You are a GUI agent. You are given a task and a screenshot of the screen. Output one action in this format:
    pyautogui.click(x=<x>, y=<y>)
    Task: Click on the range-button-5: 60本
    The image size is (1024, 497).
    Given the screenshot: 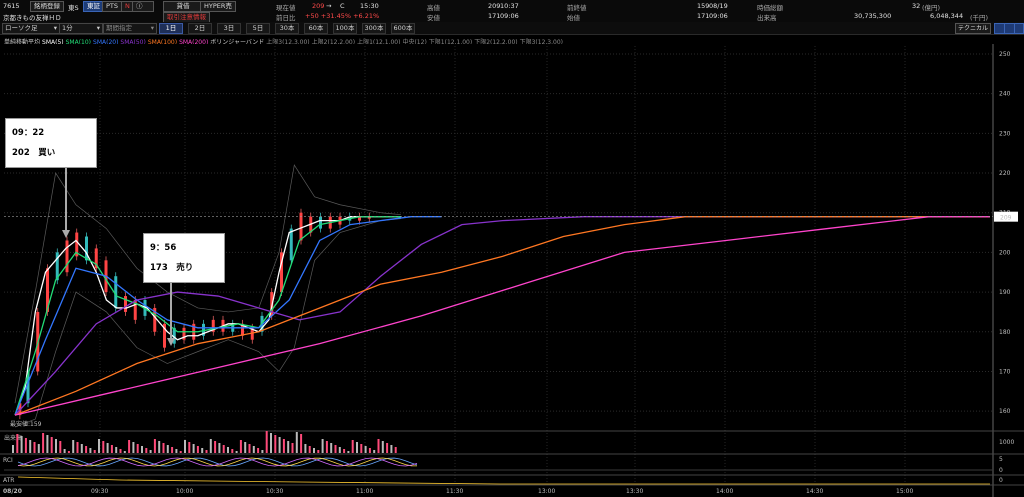 What is the action you would take?
    pyautogui.click(x=316, y=28)
    